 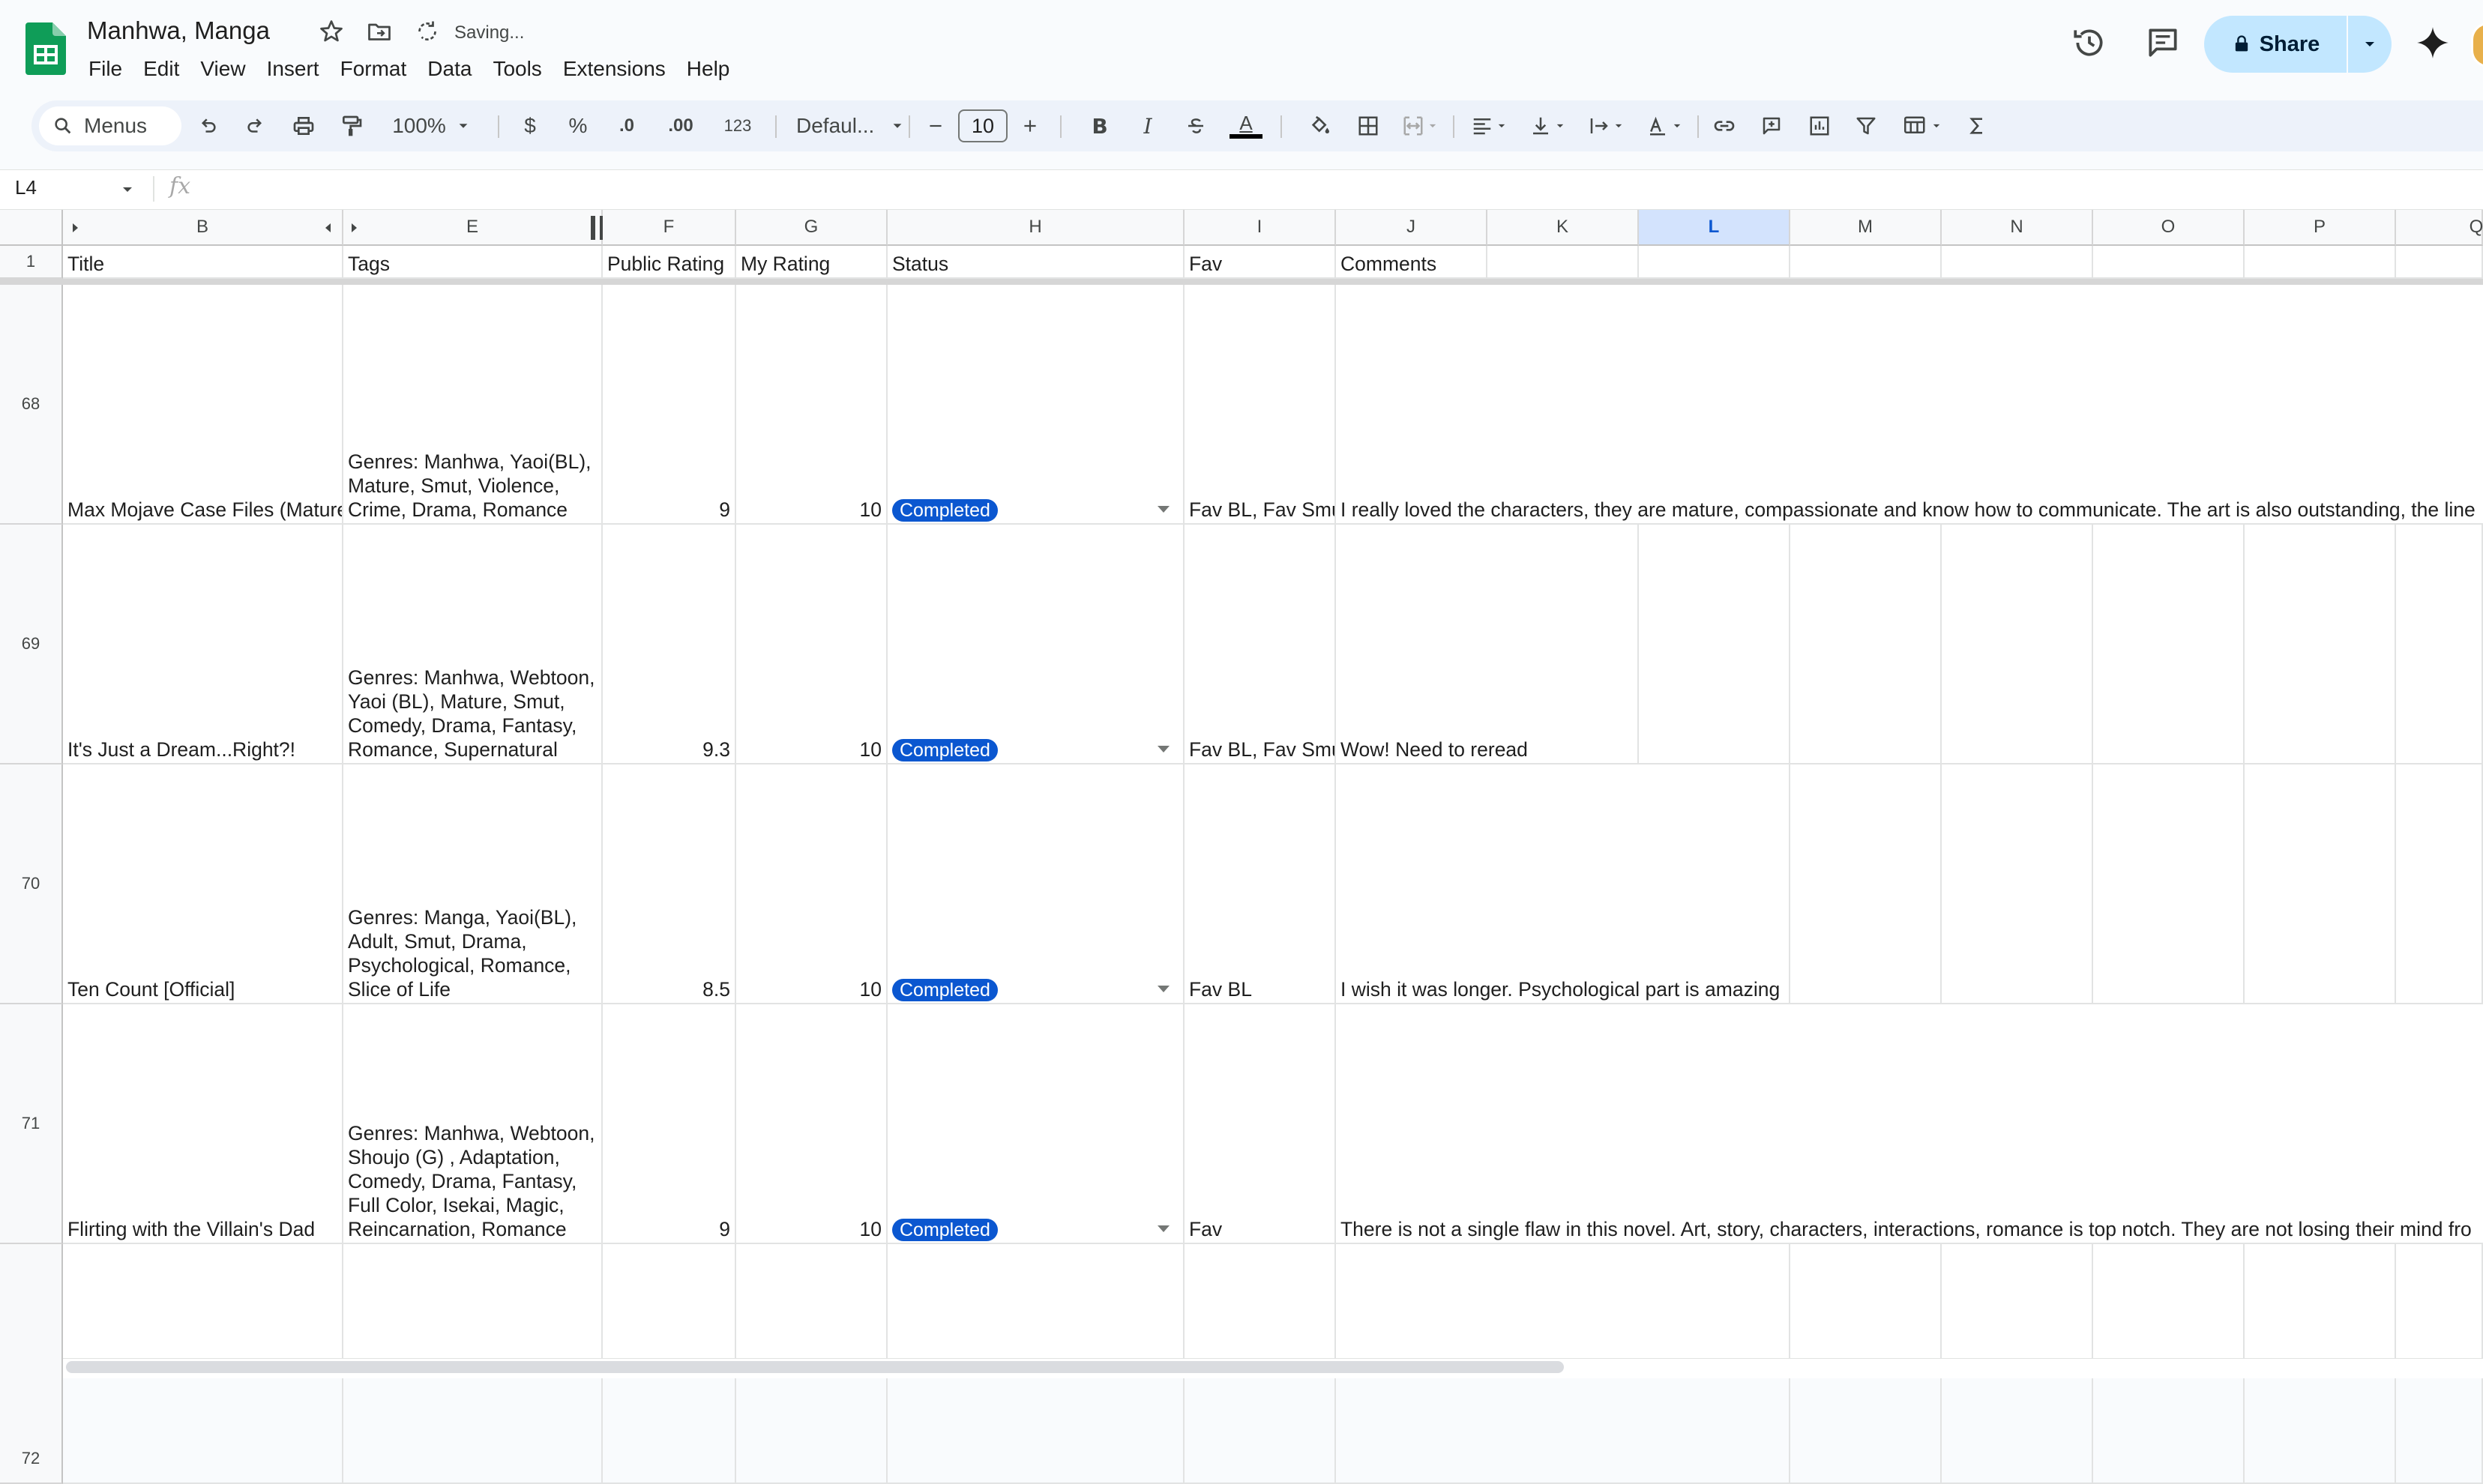 What do you see at coordinates (32, 884) in the screenshot?
I see `row-header: 70` at bounding box center [32, 884].